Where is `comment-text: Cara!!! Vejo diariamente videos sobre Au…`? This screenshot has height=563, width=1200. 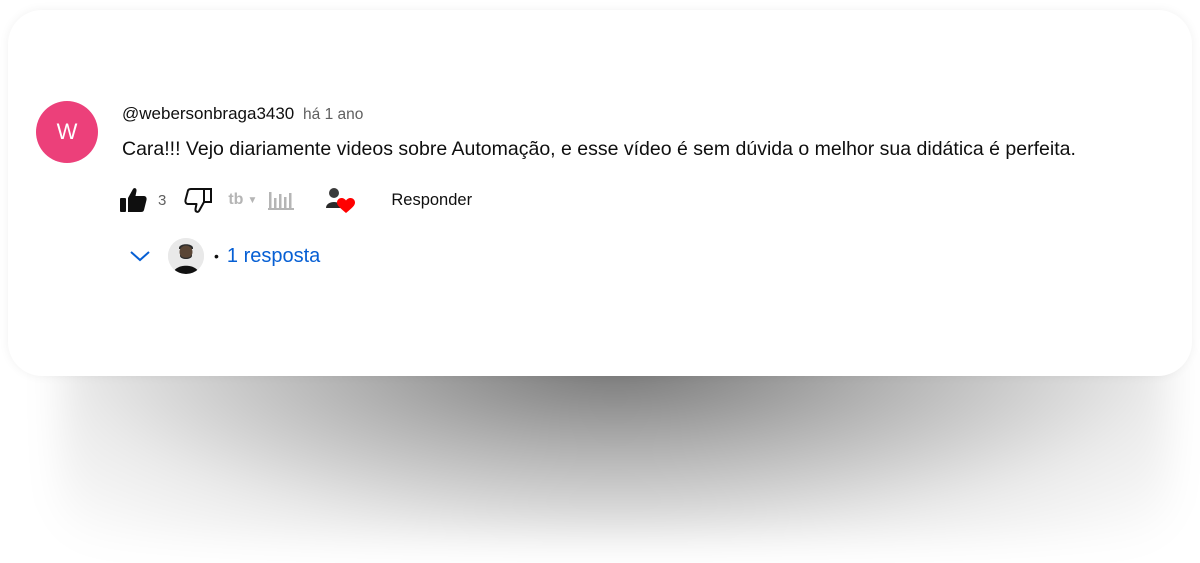
comment-text: Cara!!! Vejo diariamente videos sobre Au… is located at coordinates (599, 149).